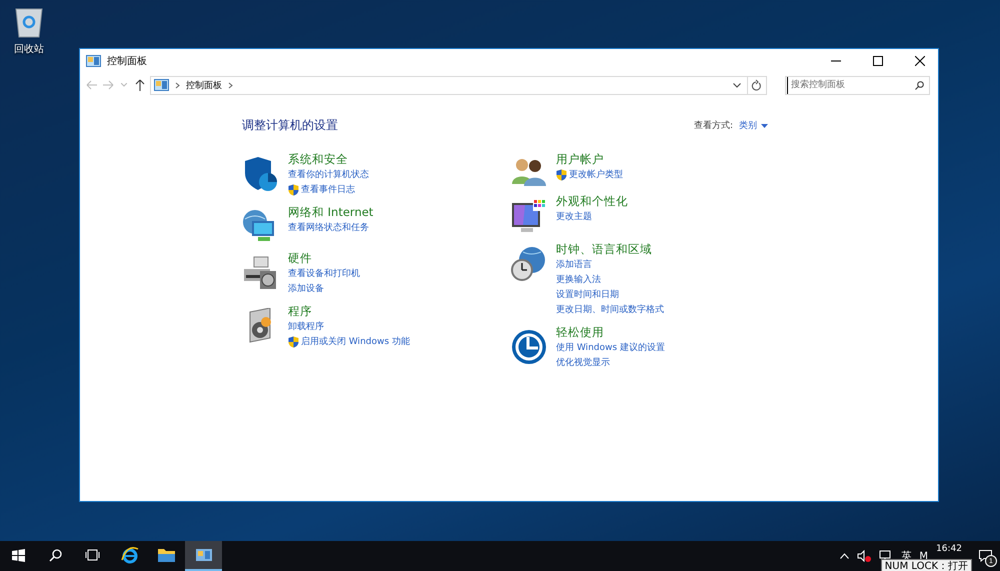 The height and width of the screenshot is (571, 1000). Describe the element at coordinates (92, 555) in the screenshot. I see `task-view-icon` at that location.